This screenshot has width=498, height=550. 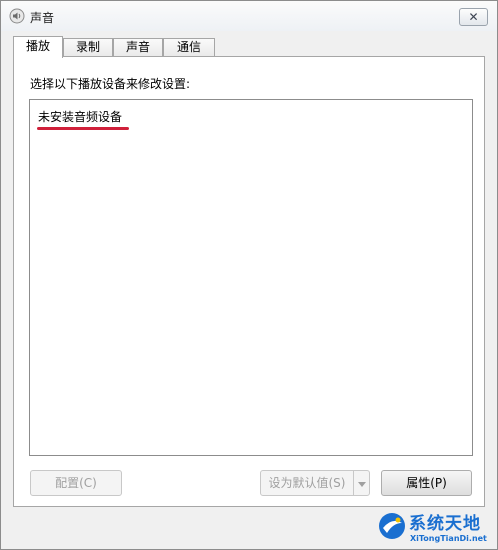 I want to click on title-bar: 声音 ✕, so click(x=249, y=16).